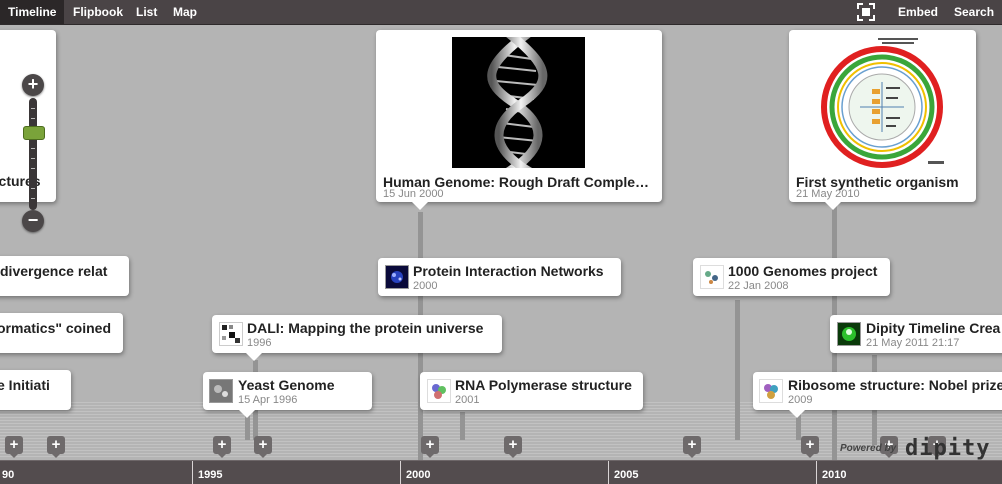 The height and width of the screenshot is (484, 1002). What do you see at coordinates (771, 391) in the screenshot?
I see `ribosome-thumbnail` at bounding box center [771, 391].